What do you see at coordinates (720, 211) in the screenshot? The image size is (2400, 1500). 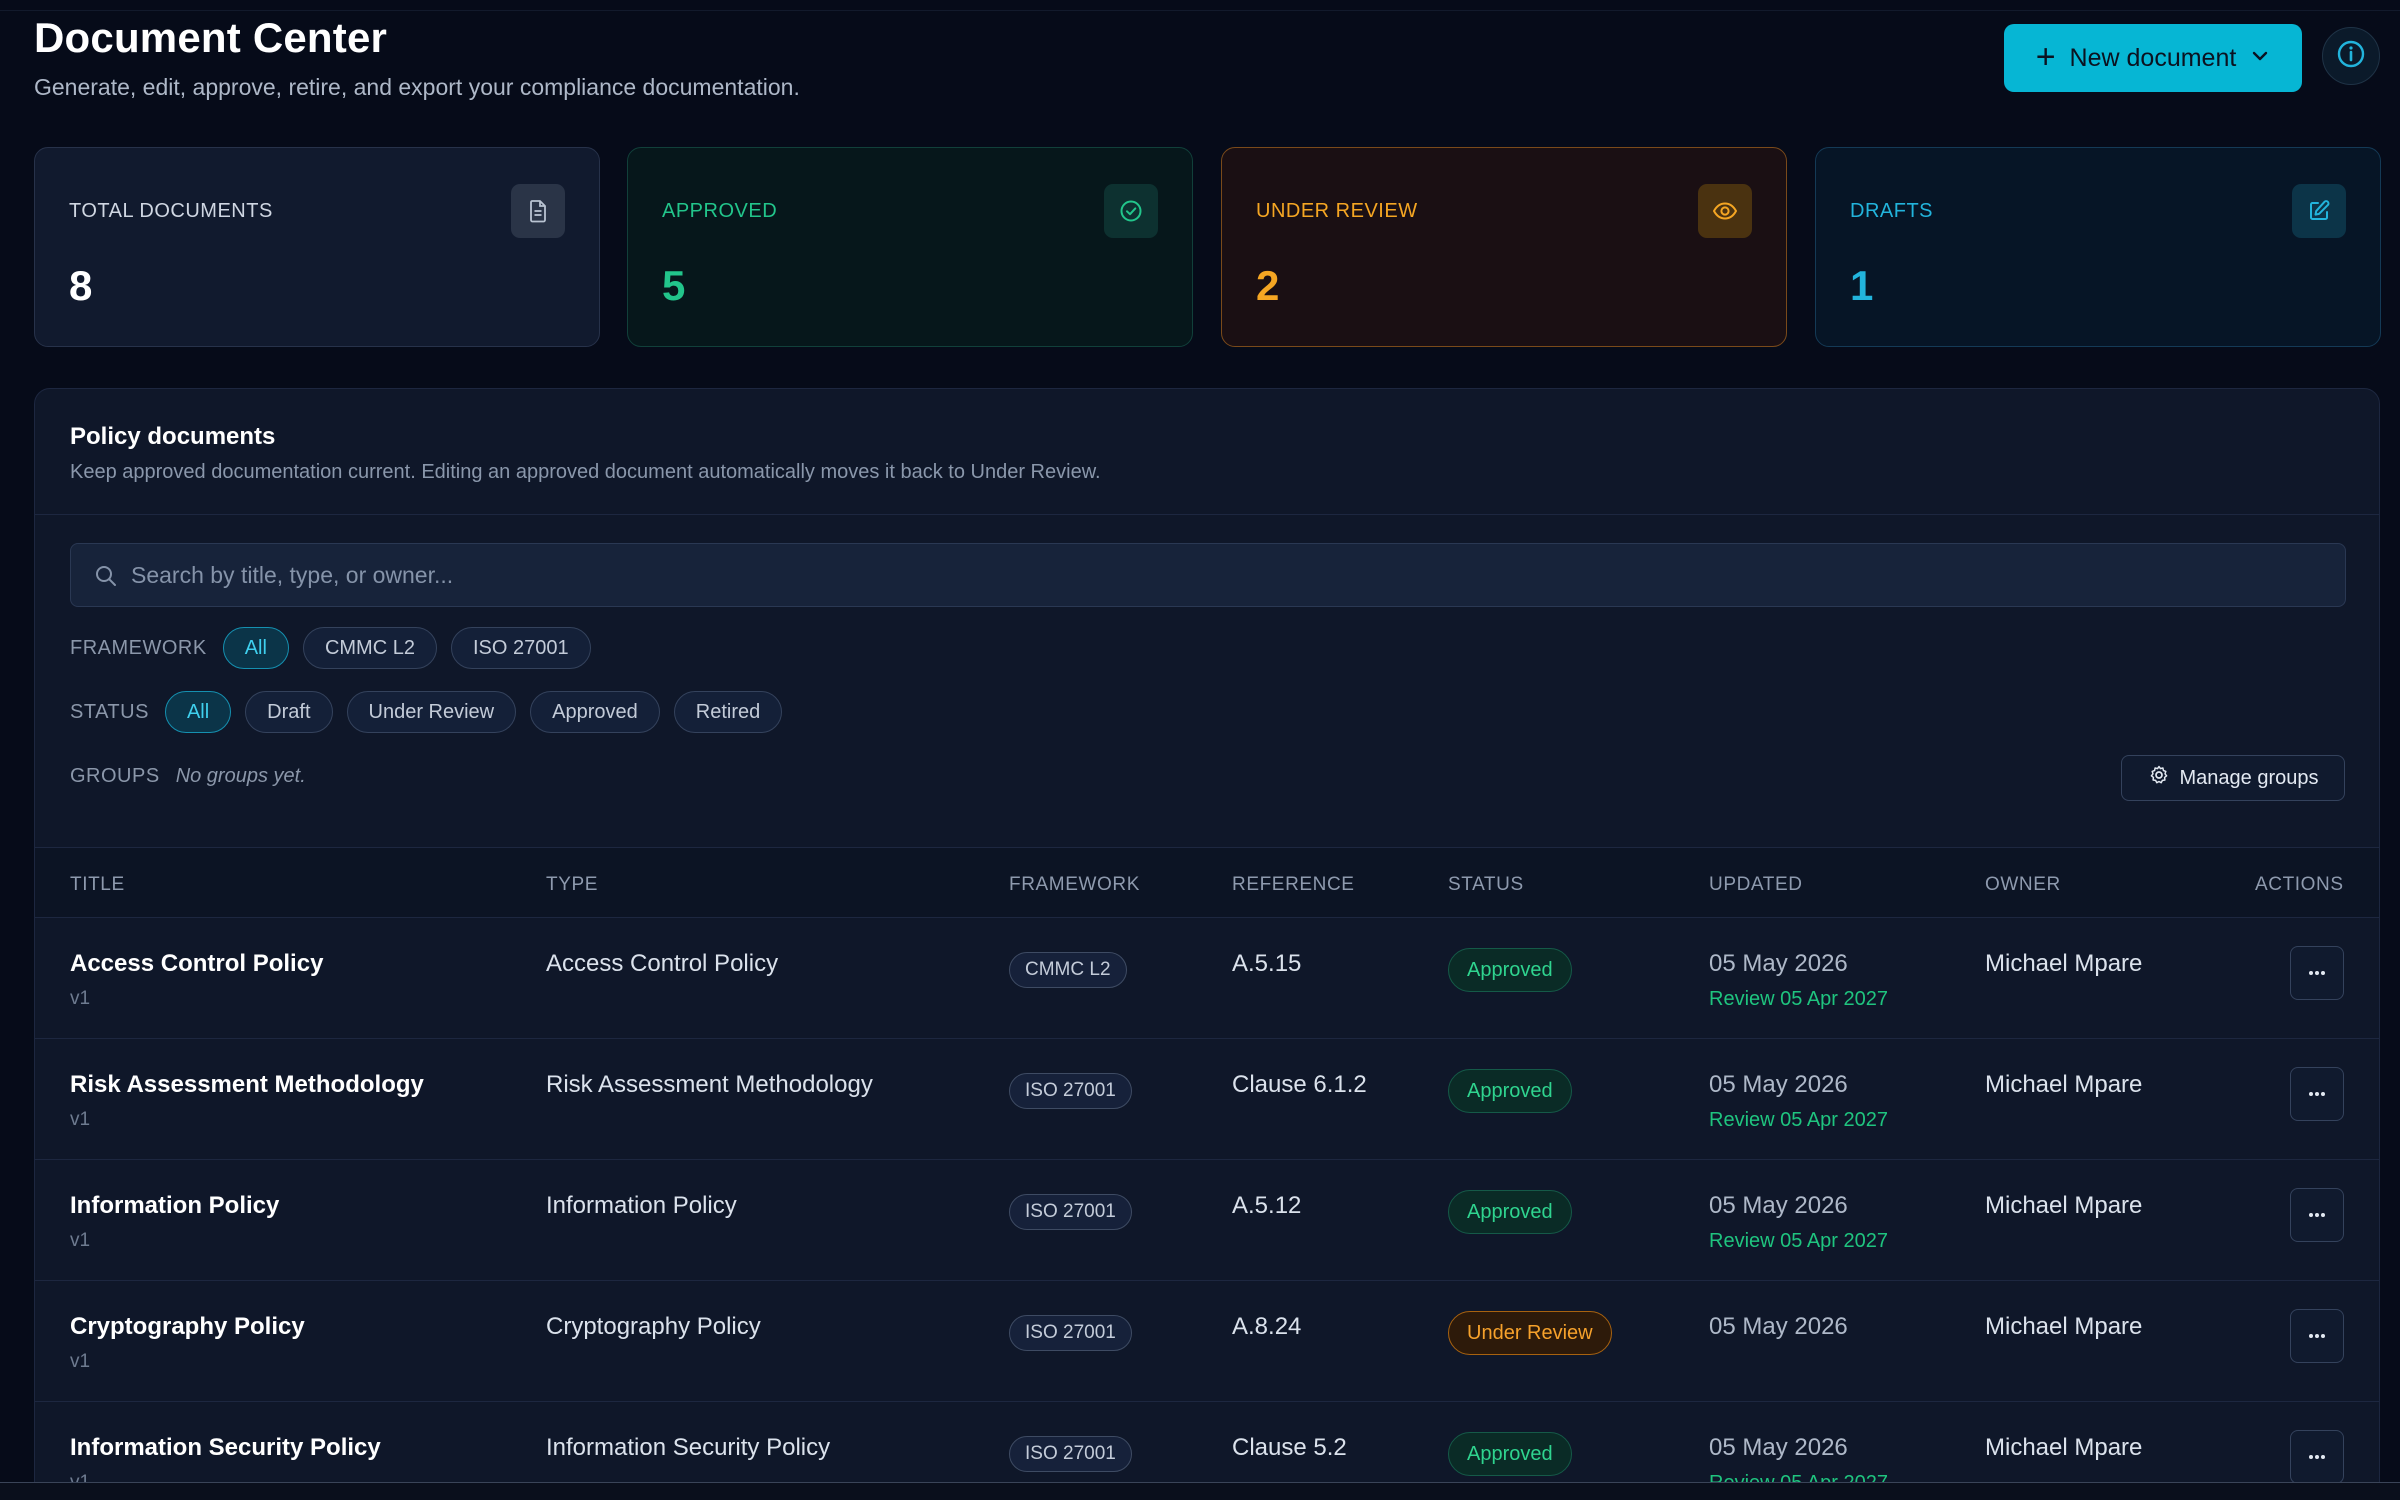 I see `stat-label: APPROVED` at bounding box center [720, 211].